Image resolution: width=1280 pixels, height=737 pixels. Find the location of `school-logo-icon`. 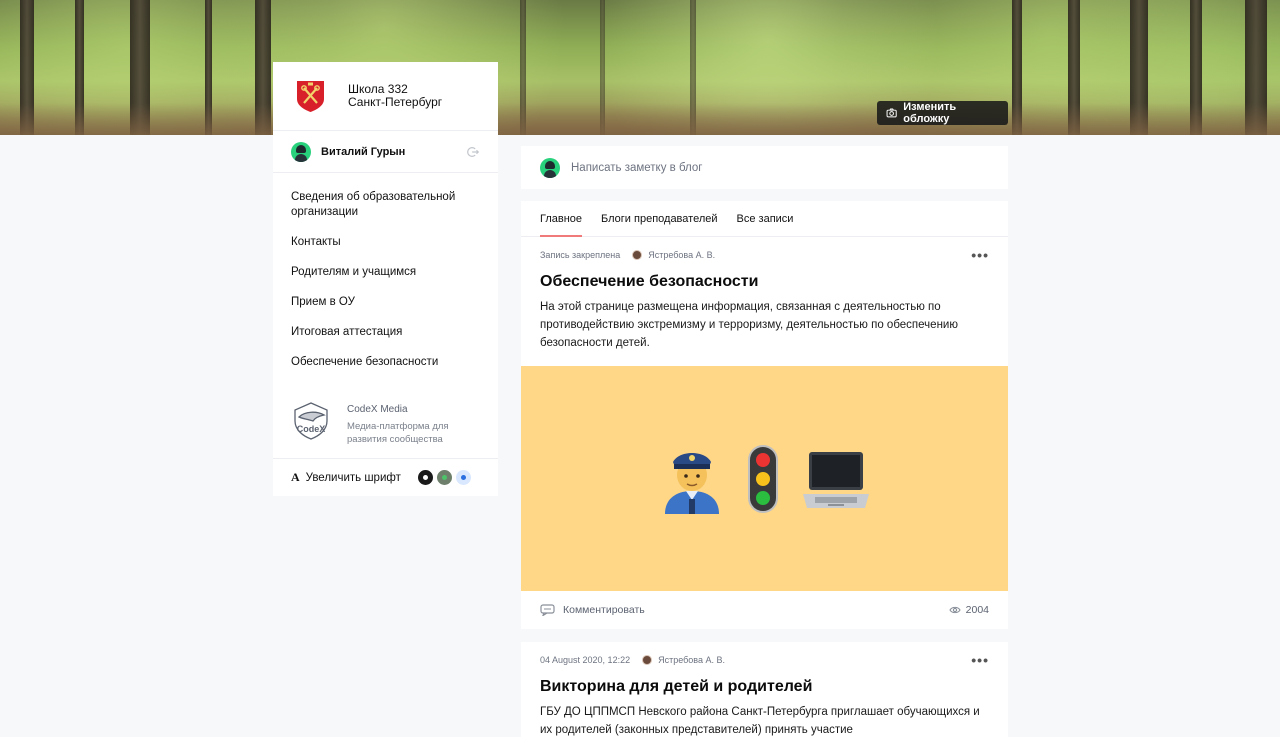

school-logo-icon is located at coordinates (310, 96).